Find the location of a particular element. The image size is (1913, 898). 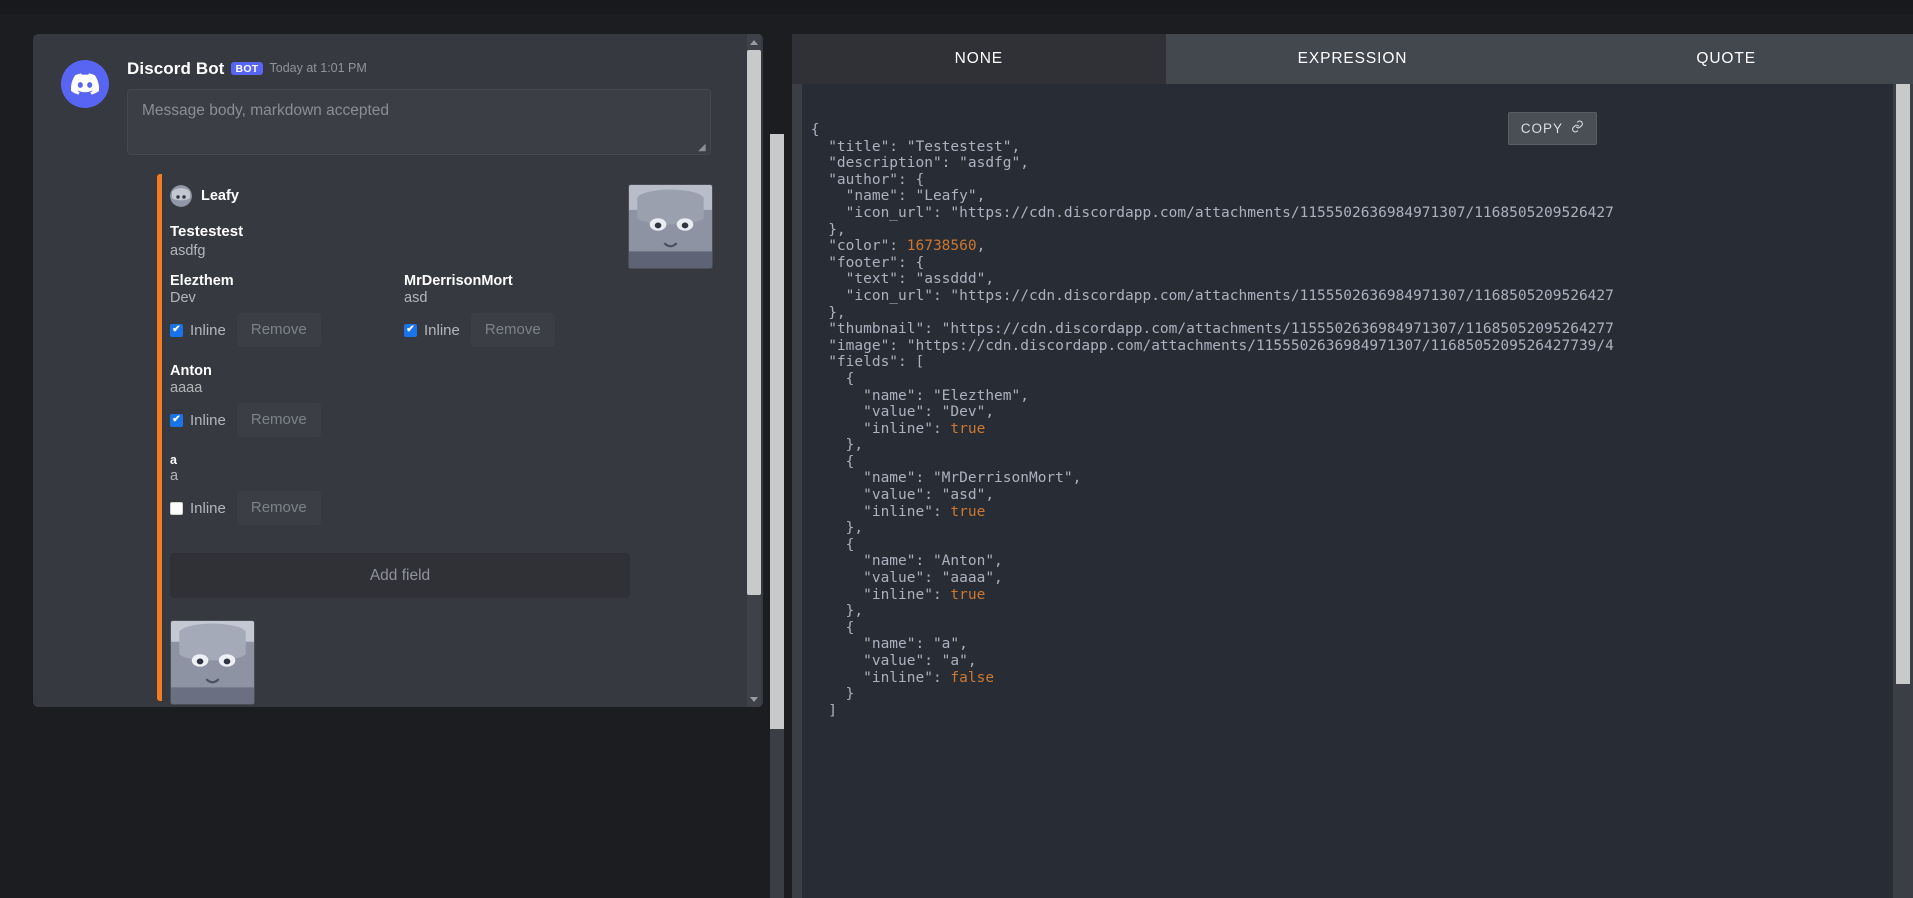

embed-author-row: Leafy is located at coordinates (423, 196).